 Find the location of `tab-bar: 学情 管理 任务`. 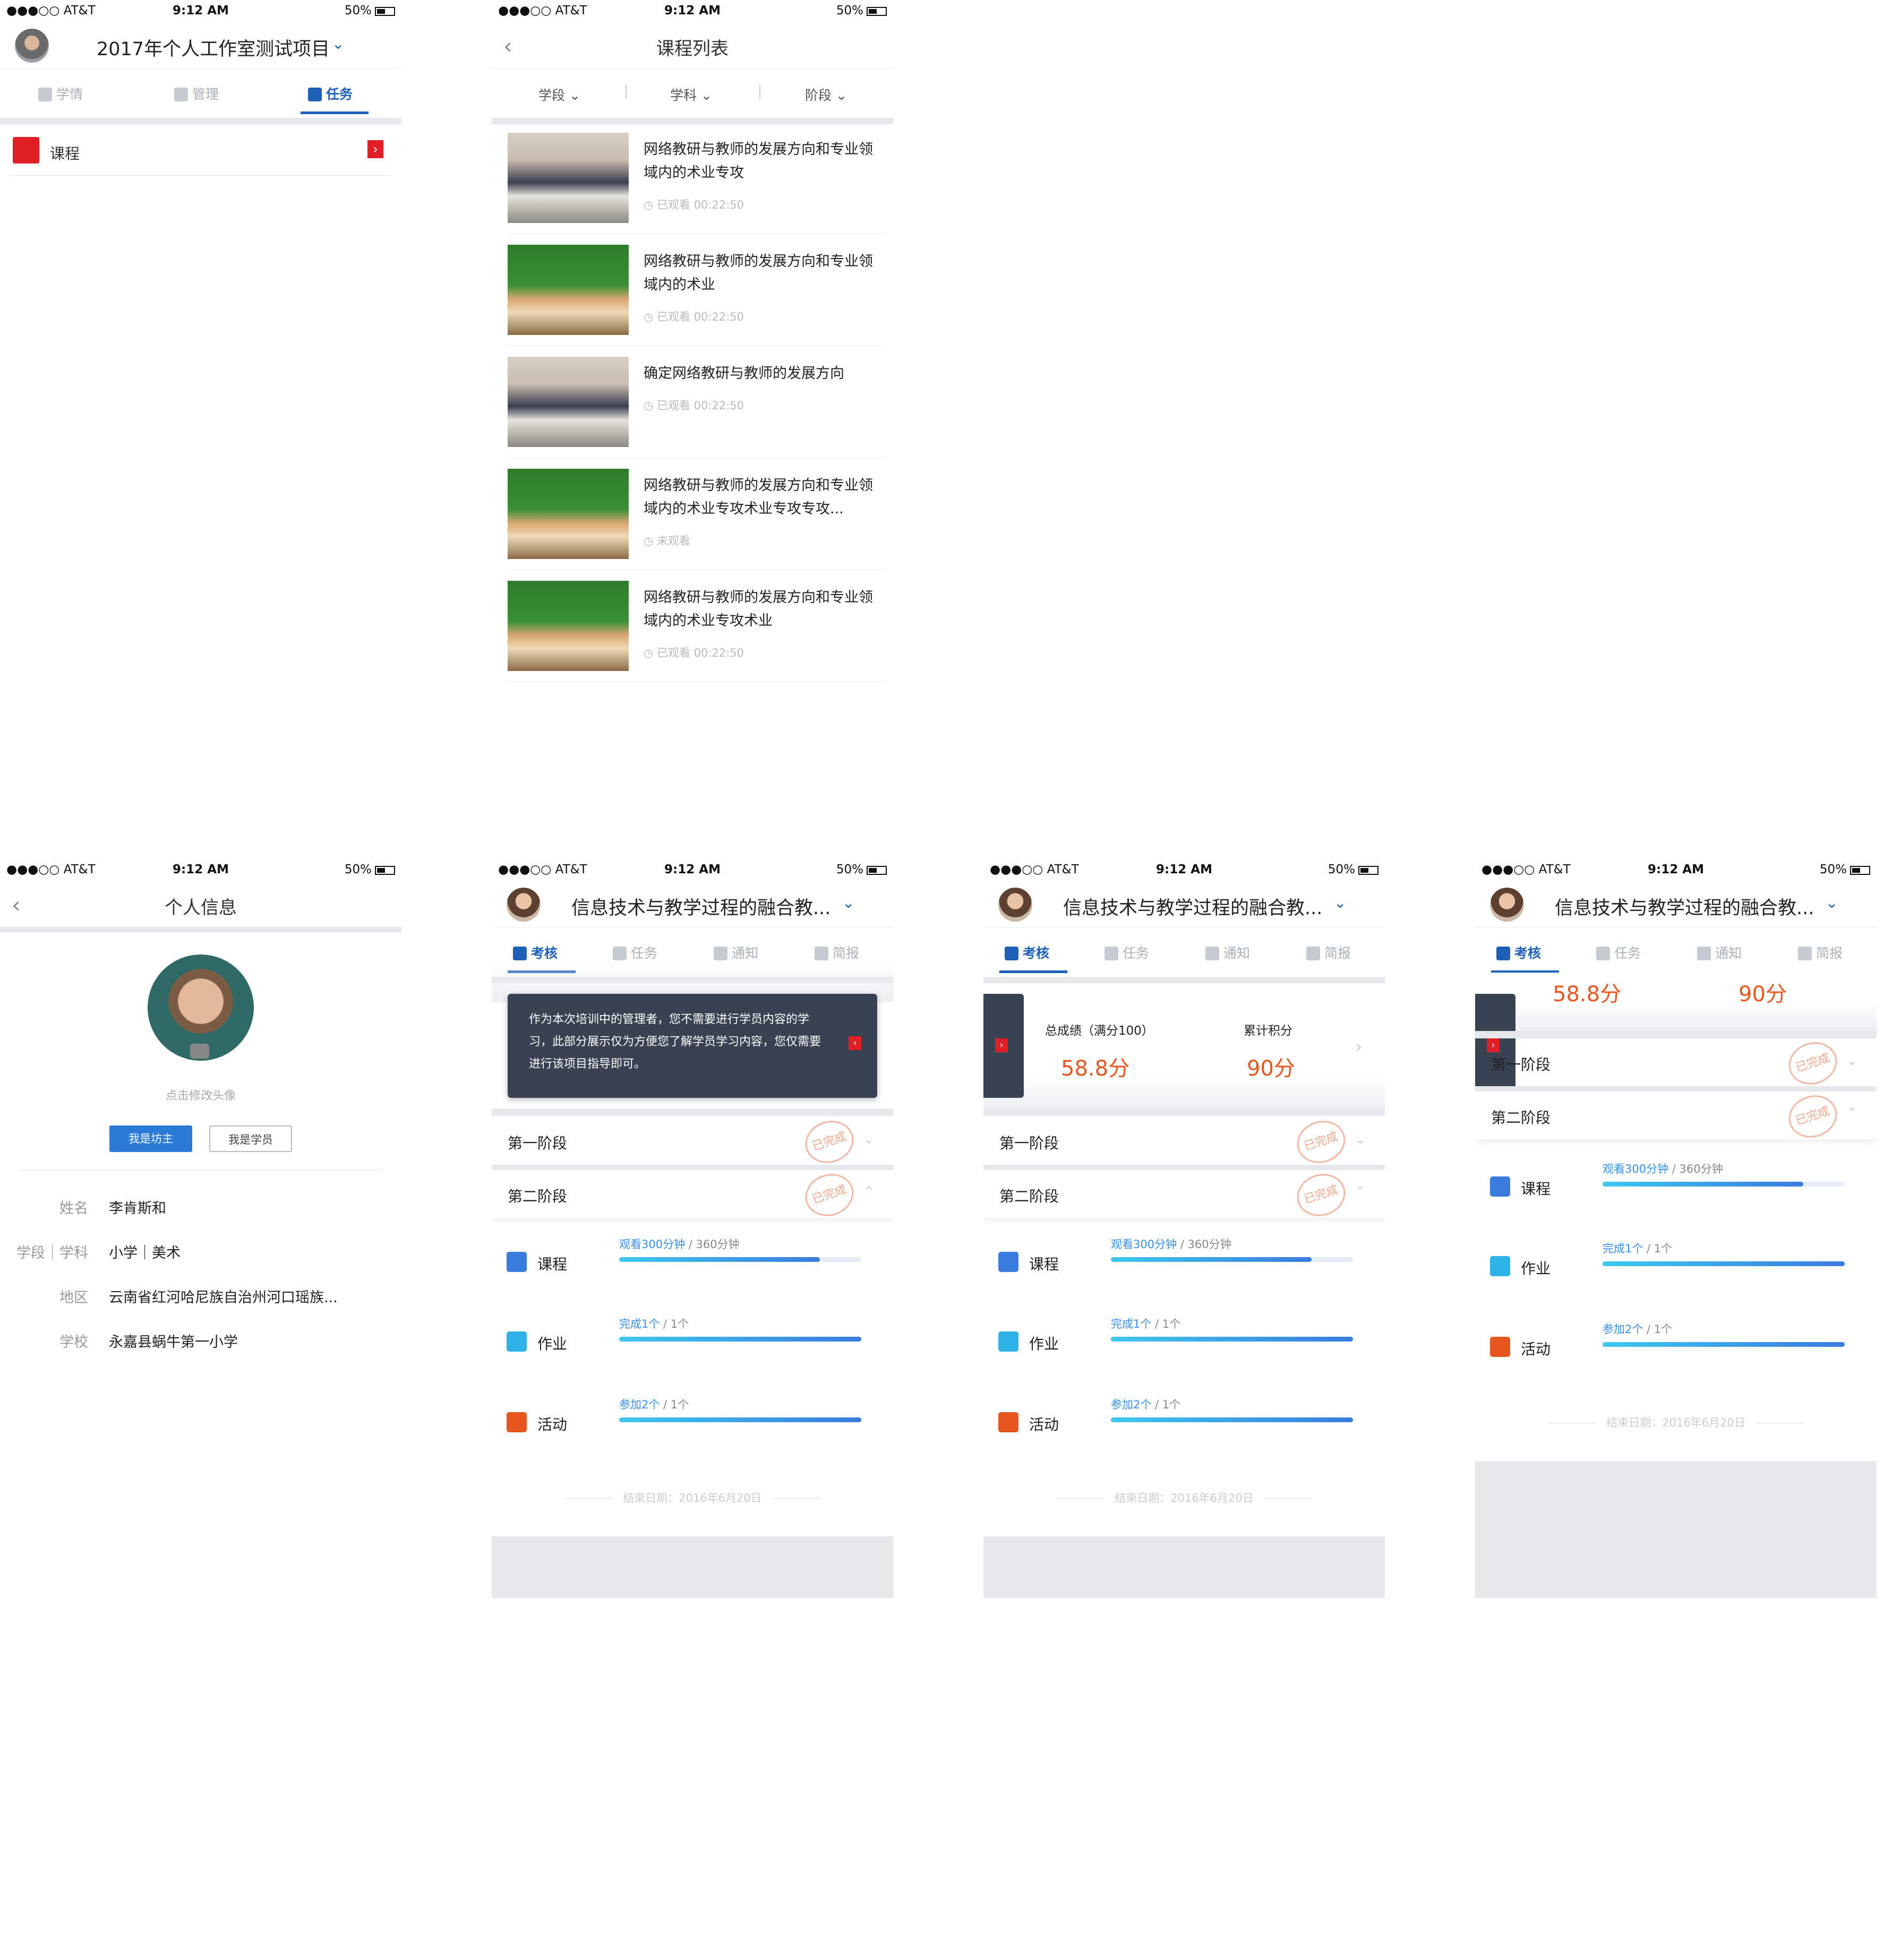

tab-bar: 学情 管理 任务 is located at coordinates (200, 96).